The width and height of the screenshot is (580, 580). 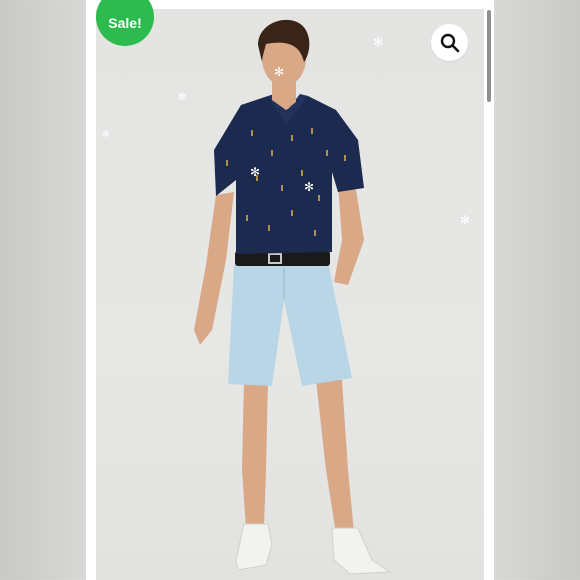 What do you see at coordinates (335, 457) in the screenshot?
I see `right-leg` at bounding box center [335, 457].